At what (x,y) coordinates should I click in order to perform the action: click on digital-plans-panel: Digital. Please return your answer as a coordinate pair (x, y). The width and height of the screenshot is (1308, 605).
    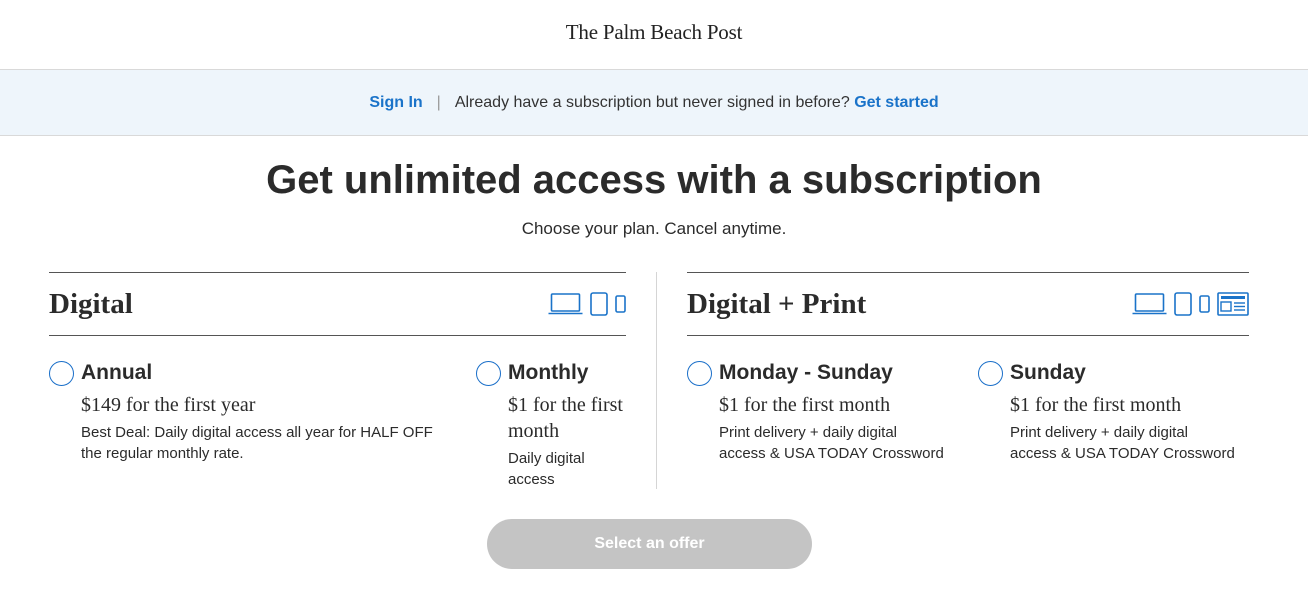
    Looking at the image, I should click on (337, 304).